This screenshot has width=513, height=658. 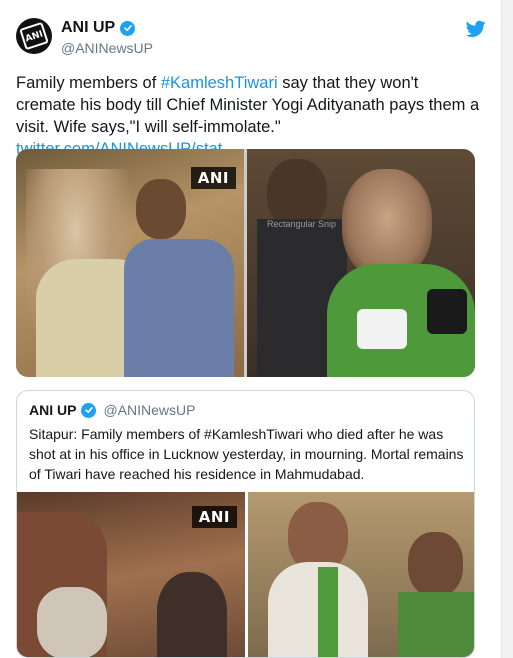 I want to click on avatar-logo: ANI, so click(x=34, y=36).